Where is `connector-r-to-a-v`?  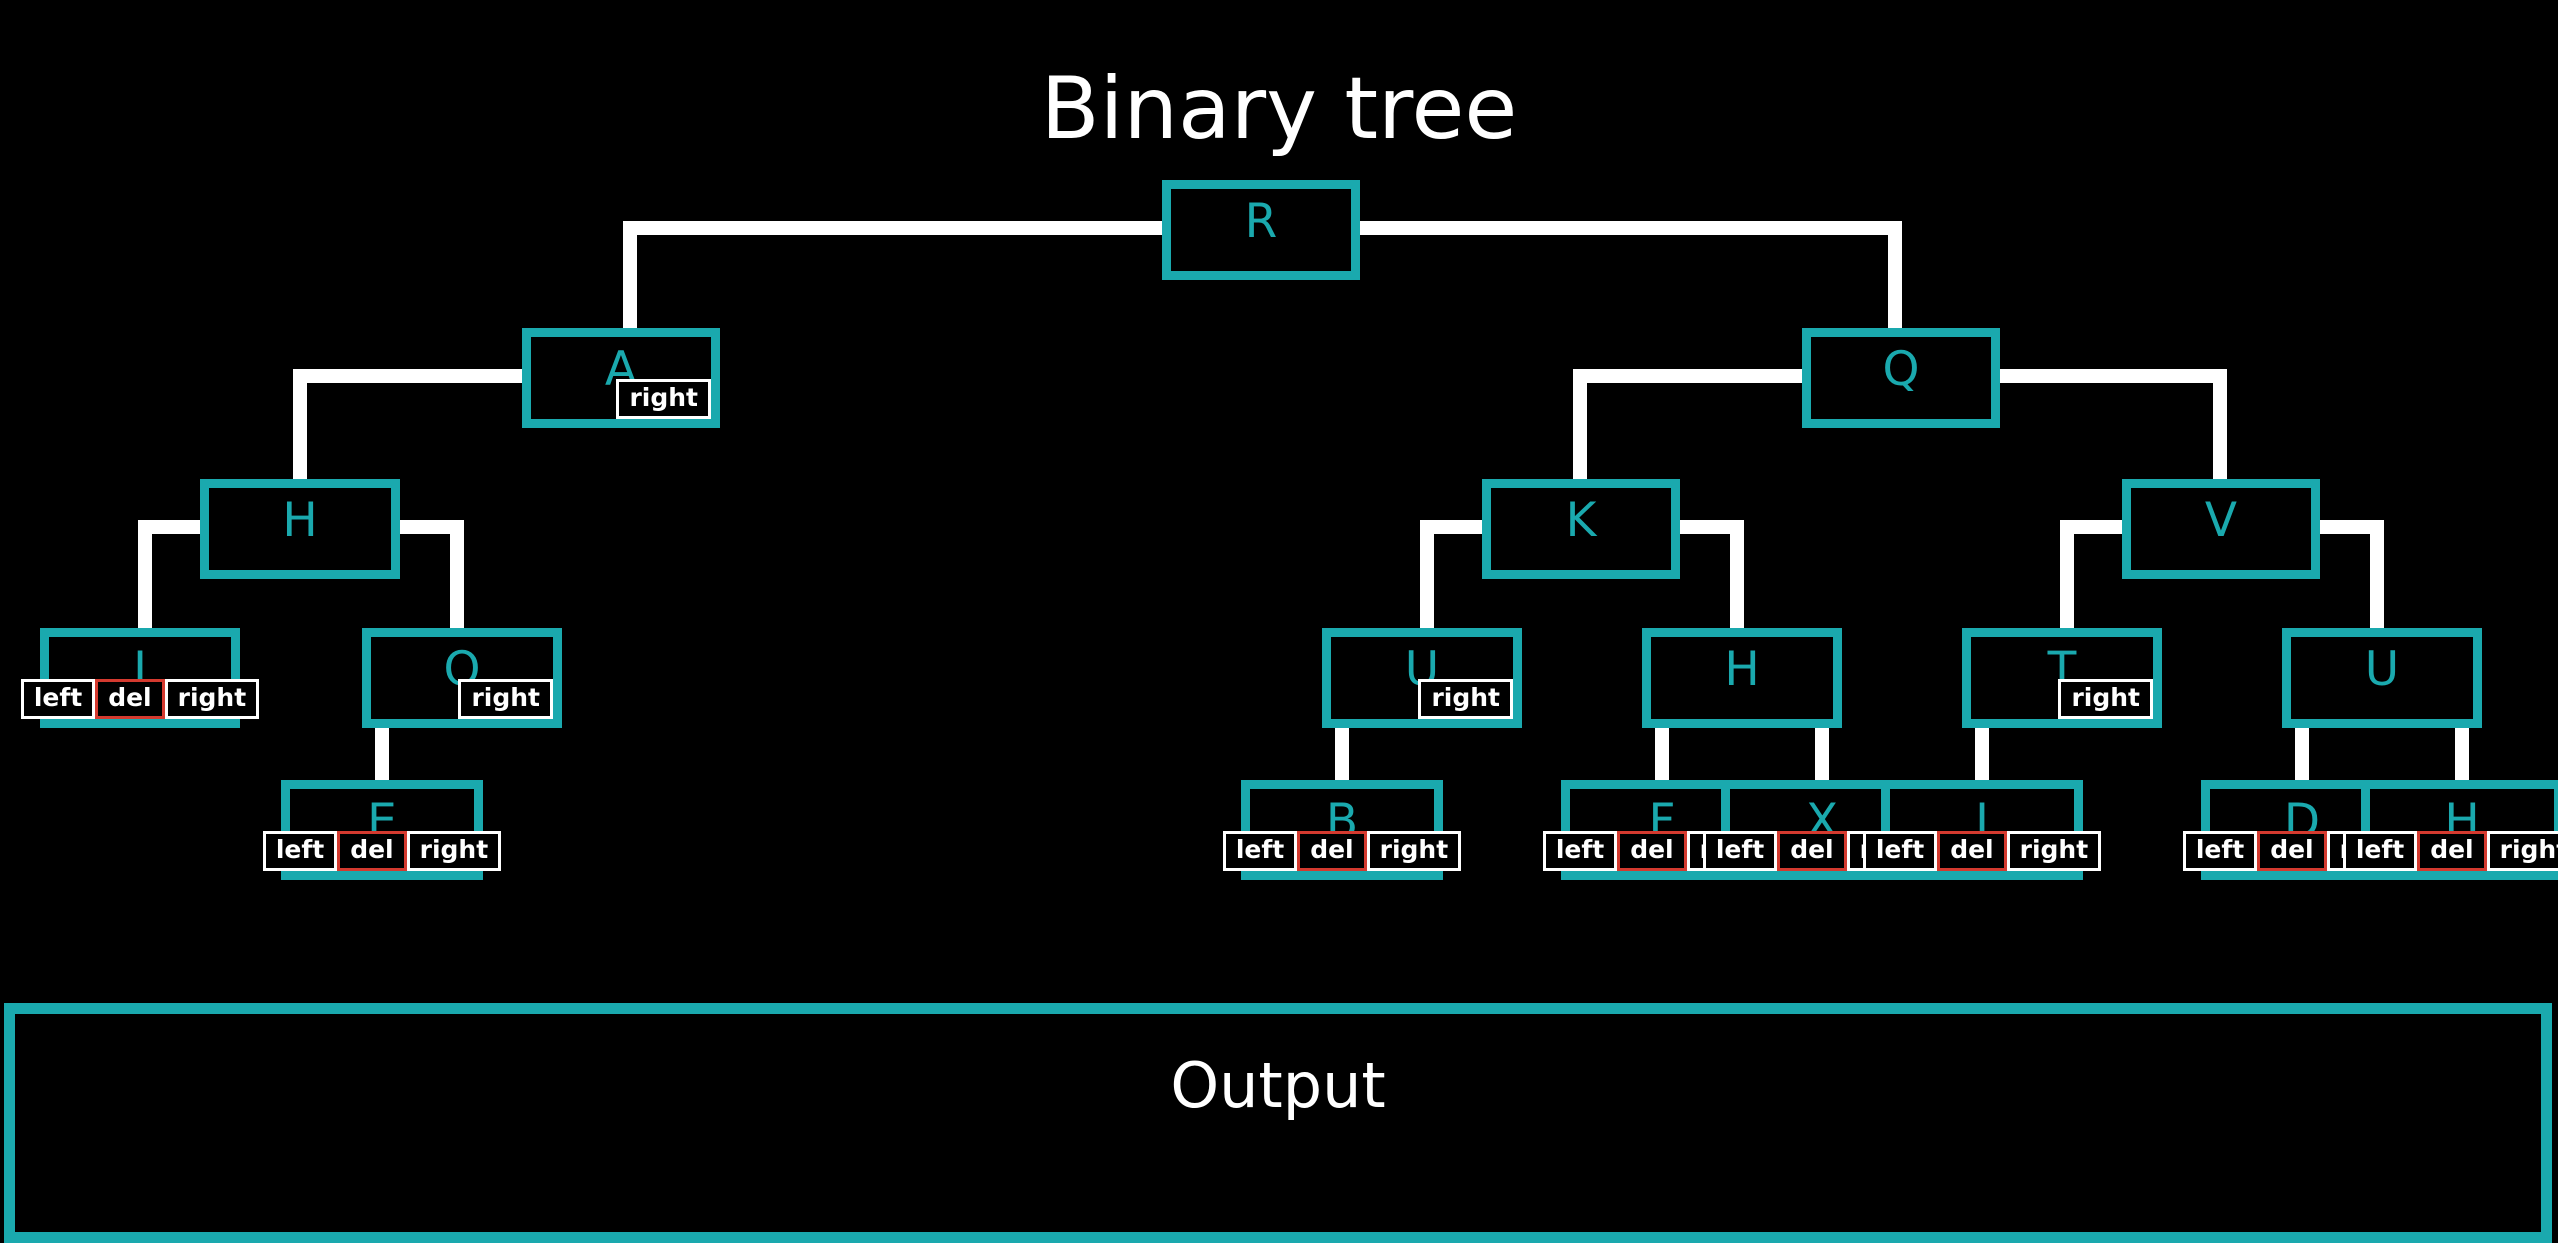 connector-r-to-a-v is located at coordinates (630, 275).